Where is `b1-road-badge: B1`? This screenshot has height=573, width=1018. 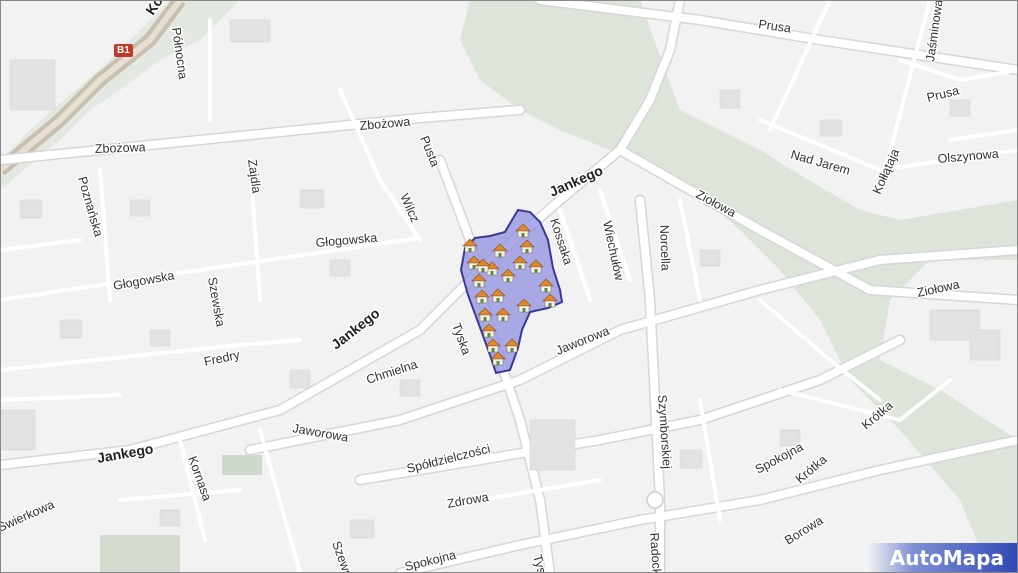
b1-road-badge: B1 is located at coordinates (123, 50).